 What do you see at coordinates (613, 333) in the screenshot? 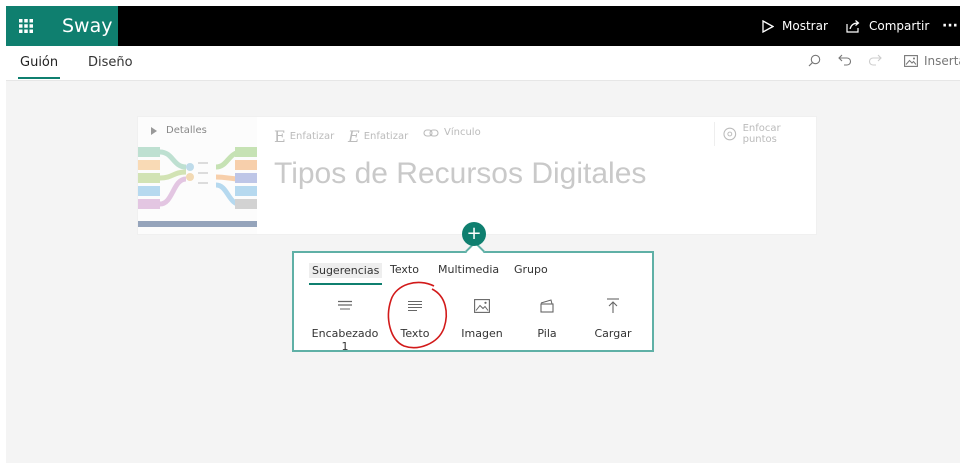
I see `upload-label: Cargar` at bounding box center [613, 333].